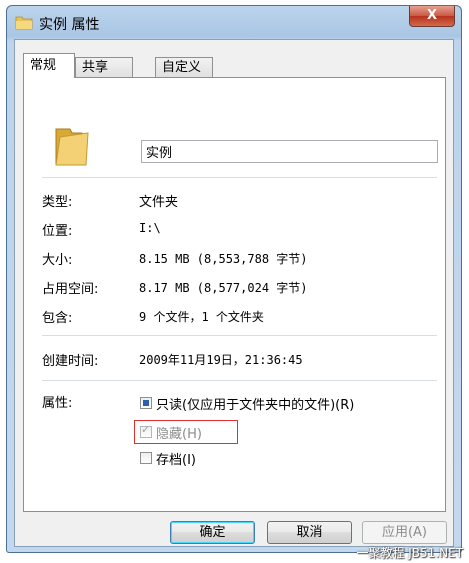 This screenshot has height=563, width=469. I want to click on tab-sharing: 共享, so click(104, 67).